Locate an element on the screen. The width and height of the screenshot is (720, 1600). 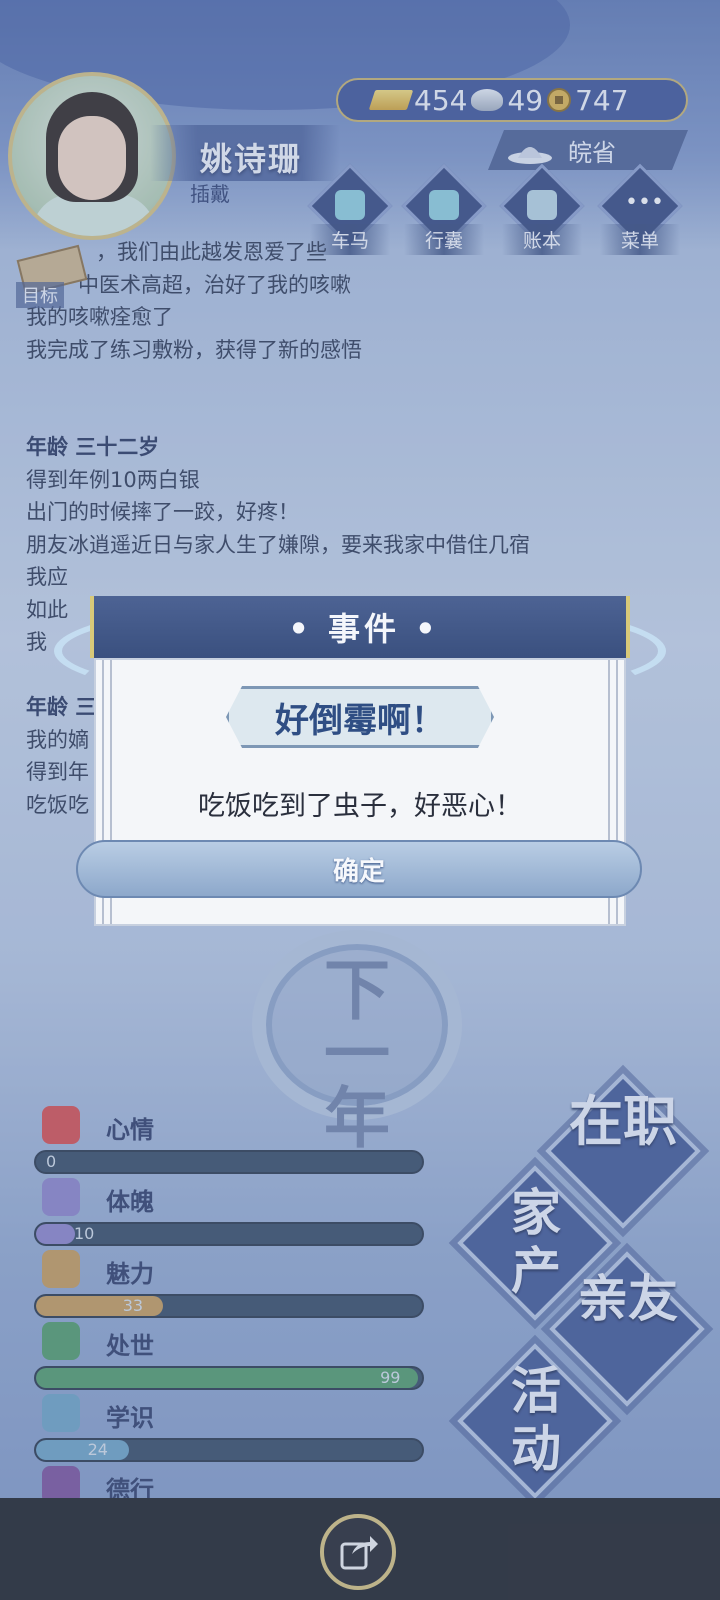
dialog-subtitle: 好倒霉啊！ is located at coordinates (360, 717).